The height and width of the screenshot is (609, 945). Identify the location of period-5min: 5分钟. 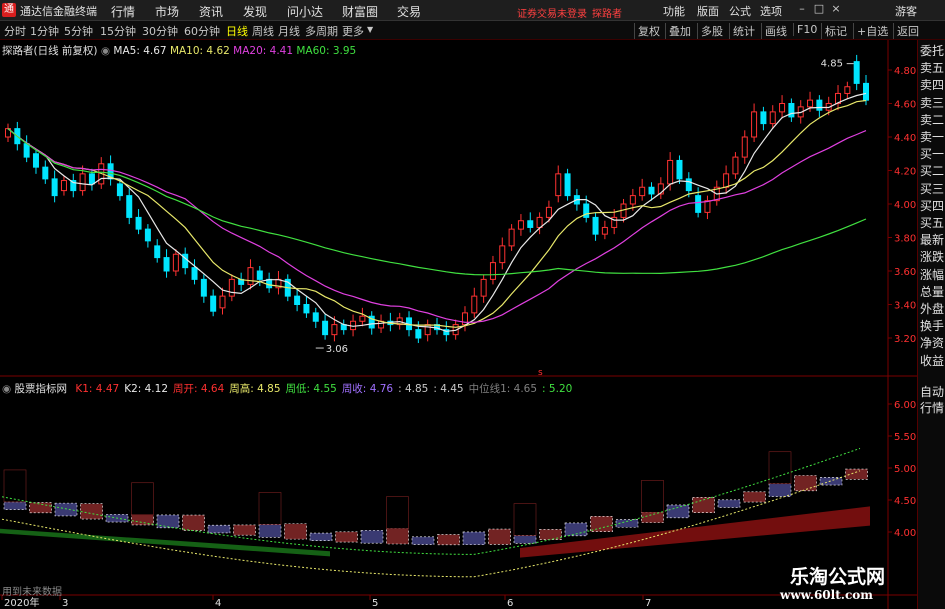
(78, 31).